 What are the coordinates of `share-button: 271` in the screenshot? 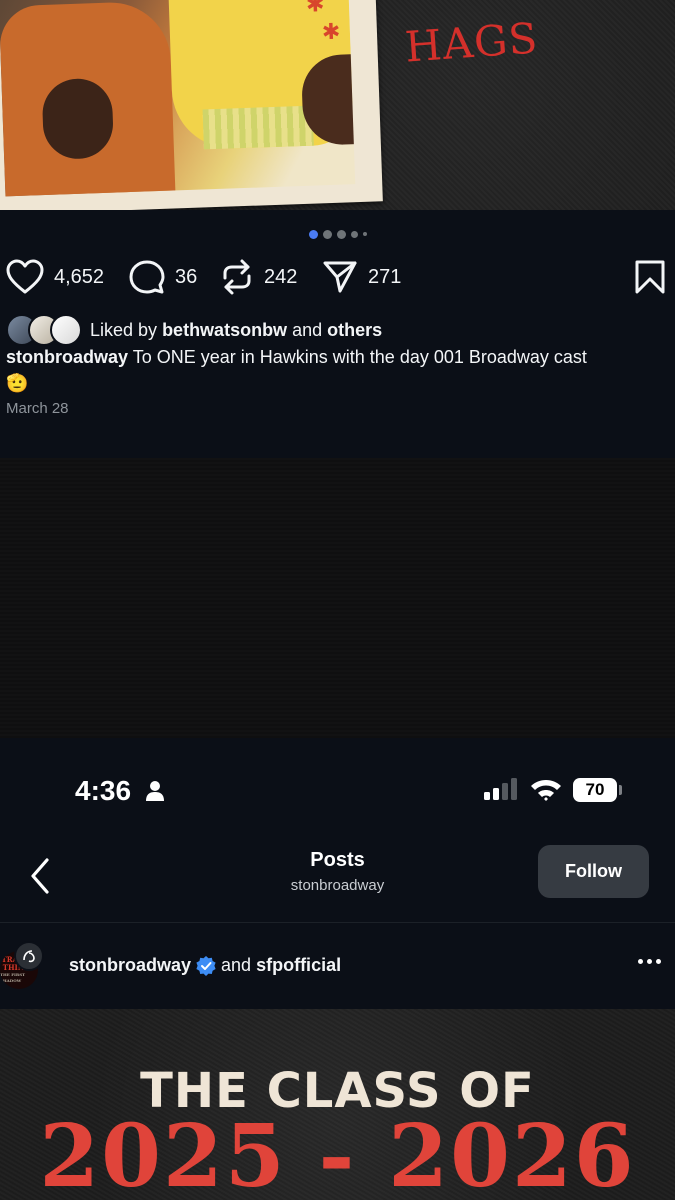 It's located at (361, 277).